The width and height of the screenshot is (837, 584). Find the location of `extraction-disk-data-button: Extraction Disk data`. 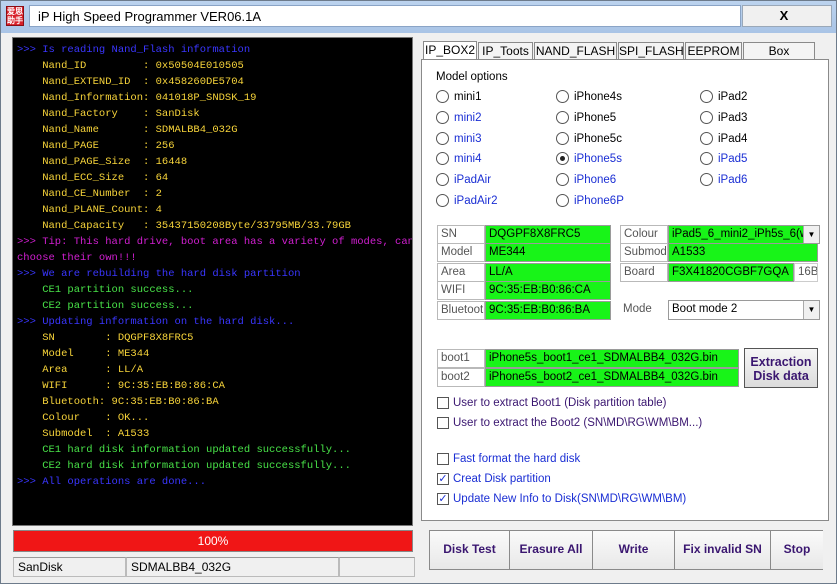

extraction-disk-data-button: Extraction Disk data is located at coordinates (781, 368).